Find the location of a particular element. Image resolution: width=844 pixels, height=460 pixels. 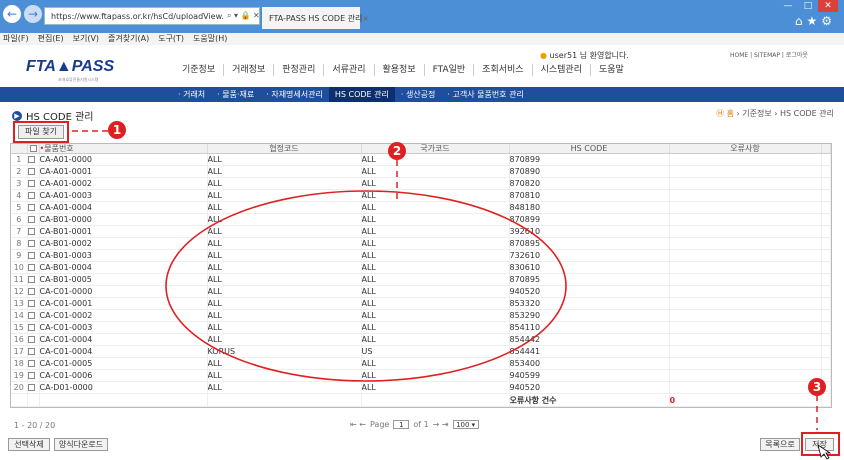

table-row: 19 CA-C01-0006 ALL ALL 940599 is located at coordinates (421, 375).